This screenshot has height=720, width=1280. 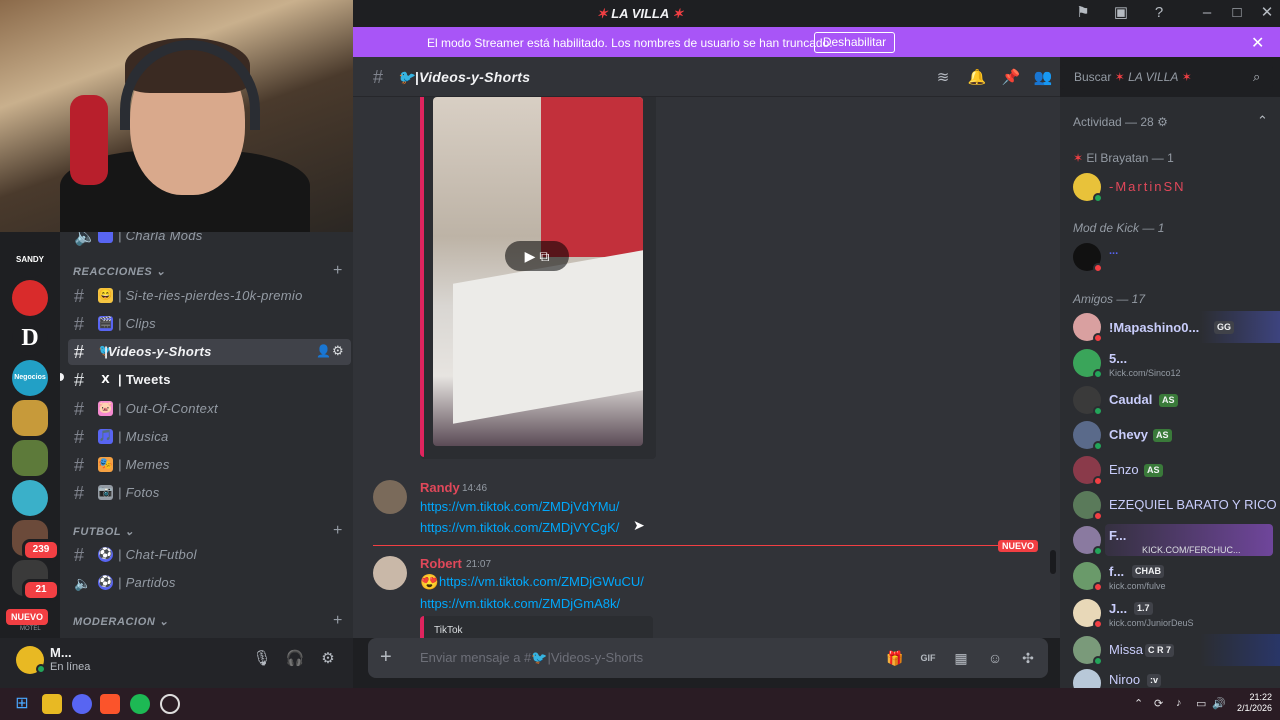 I want to click on member-item: J... 1.7 kick.com/JuniorDeuS, so click(x=1170, y=614).